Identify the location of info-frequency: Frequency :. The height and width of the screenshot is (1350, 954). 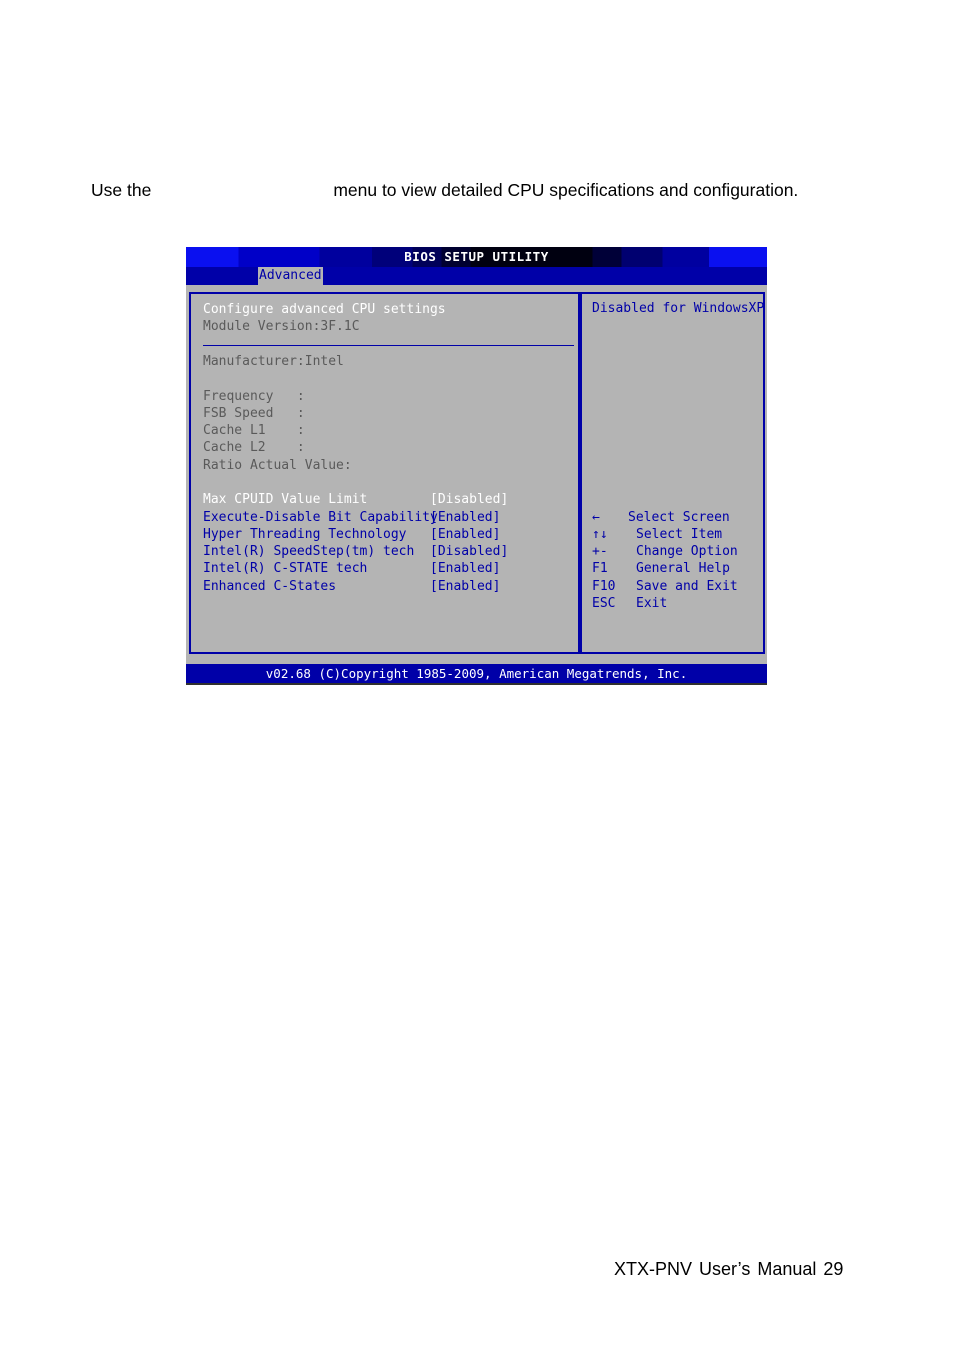
(254, 396).